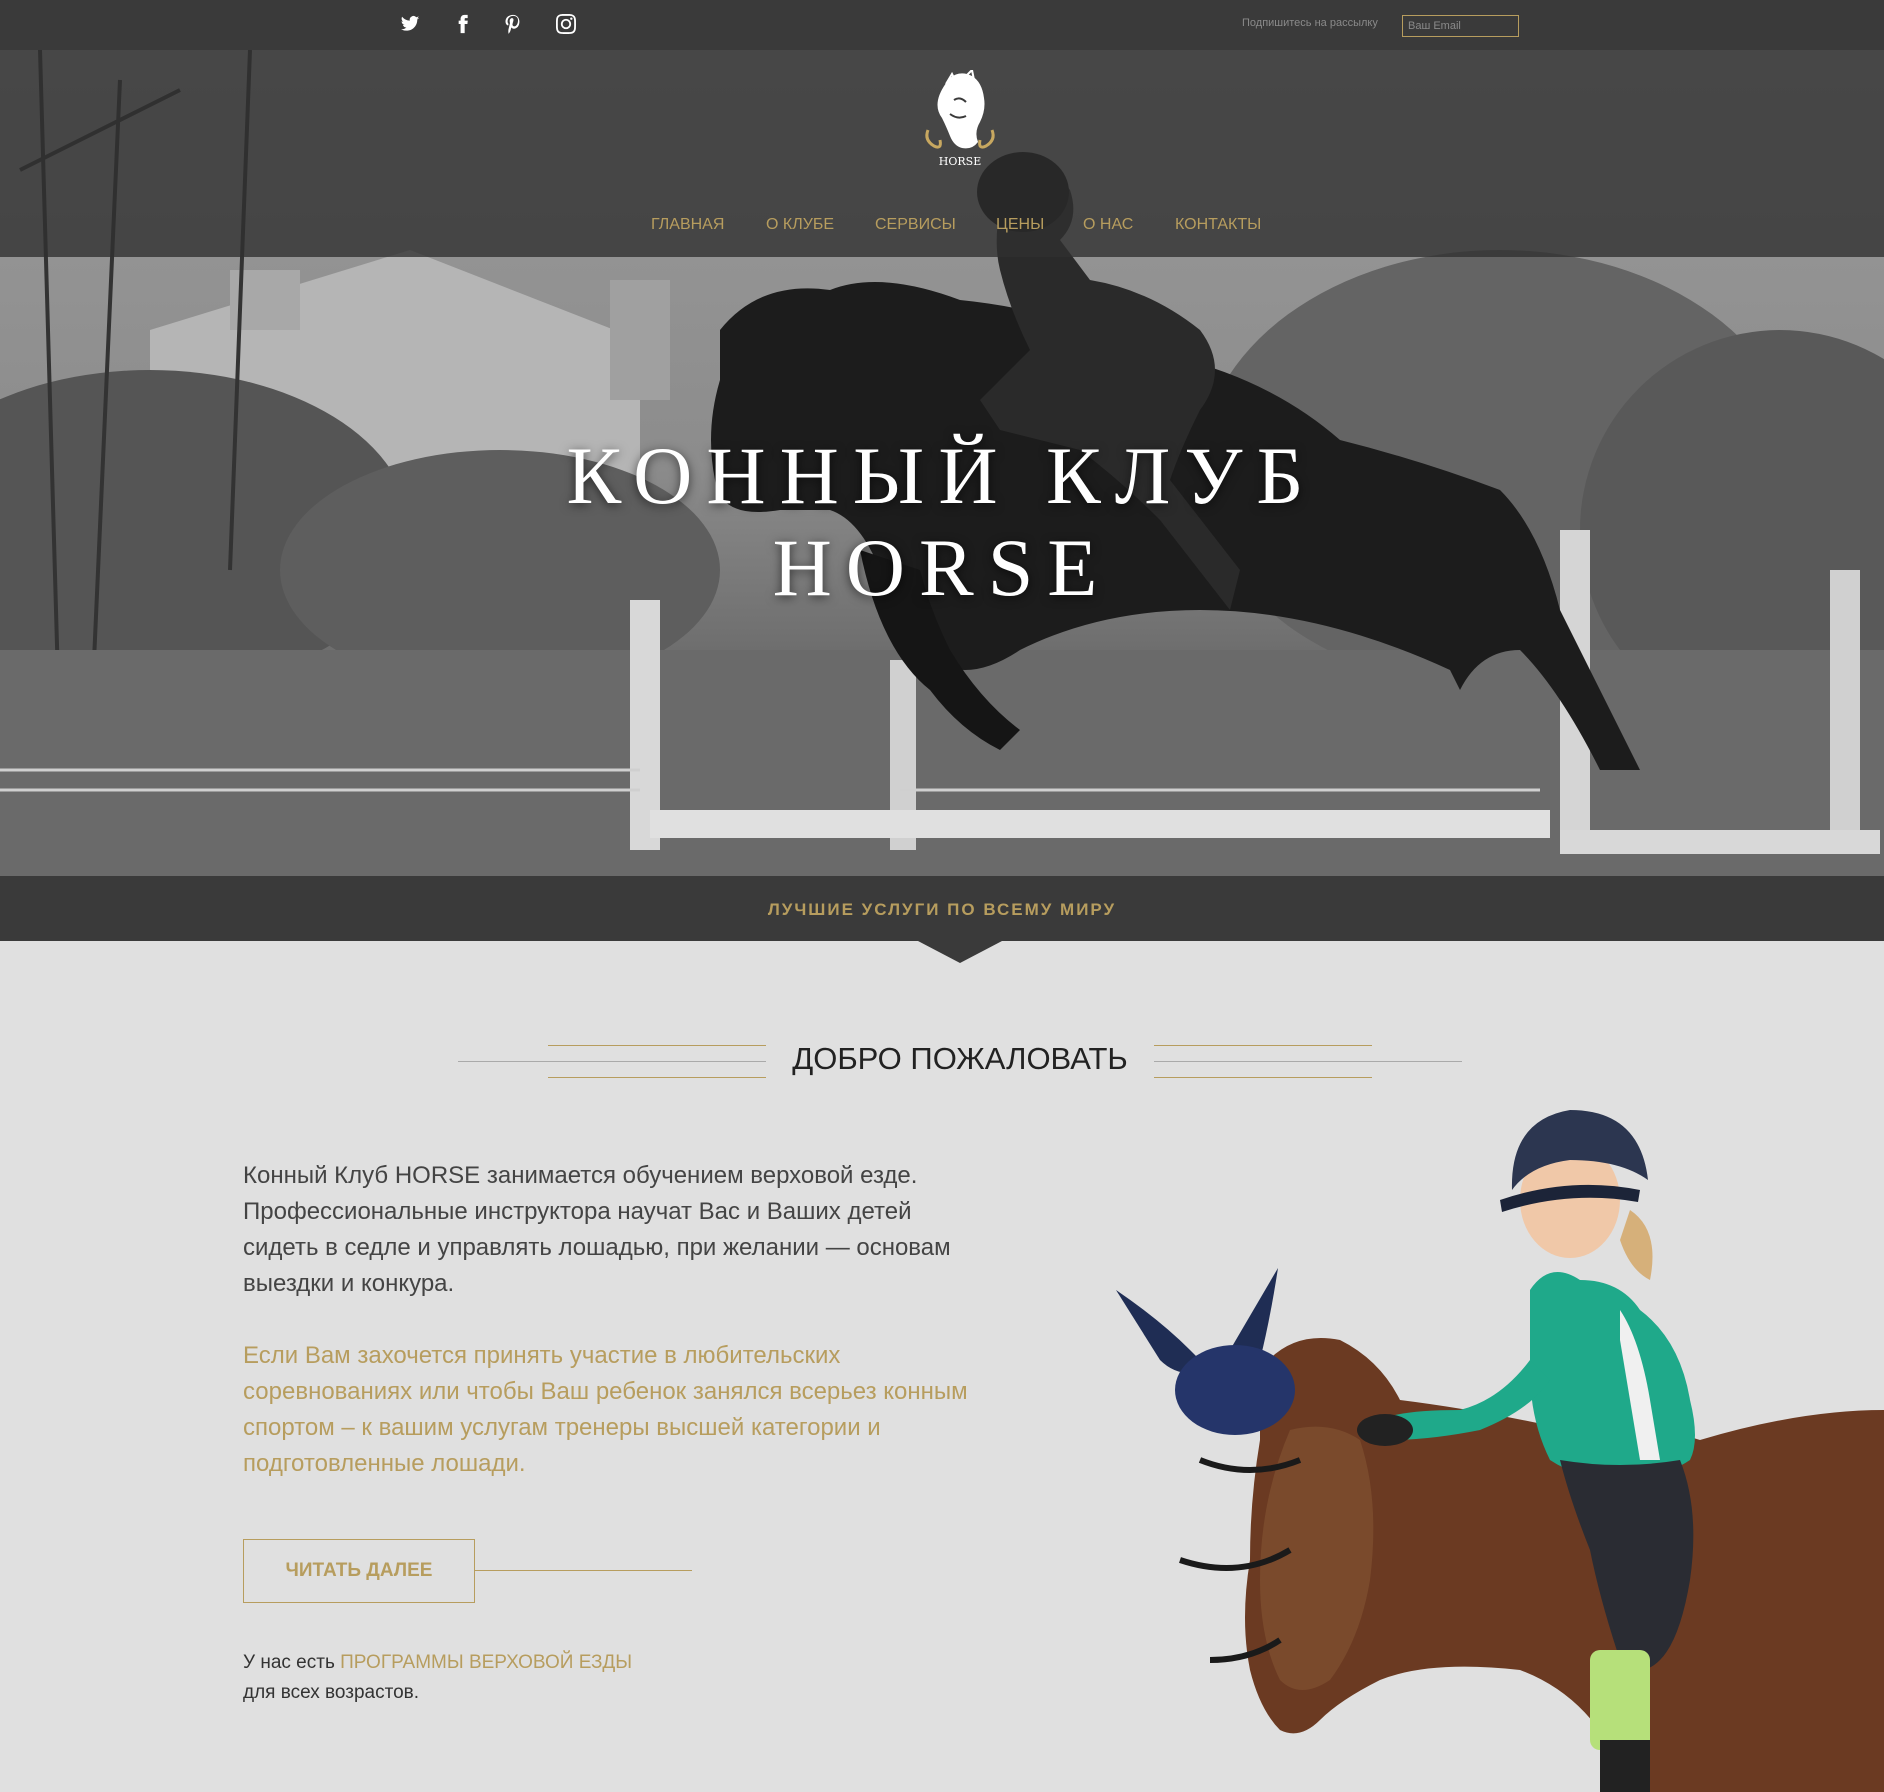 This screenshot has height=1792, width=1884. I want to click on top-bar: Подпишитесь на рассылку, so click(942, 25).